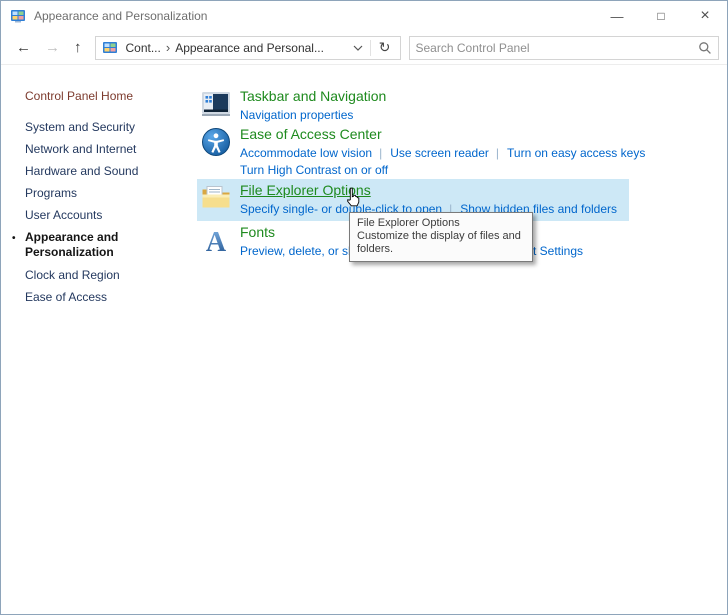 This screenshot has width=728, height=615. What do you see at coordinates (95, 297) in the screenshot?
I see `sidebar-item-ease-of-access: Ease of Access` at bounding box center [95, 297].